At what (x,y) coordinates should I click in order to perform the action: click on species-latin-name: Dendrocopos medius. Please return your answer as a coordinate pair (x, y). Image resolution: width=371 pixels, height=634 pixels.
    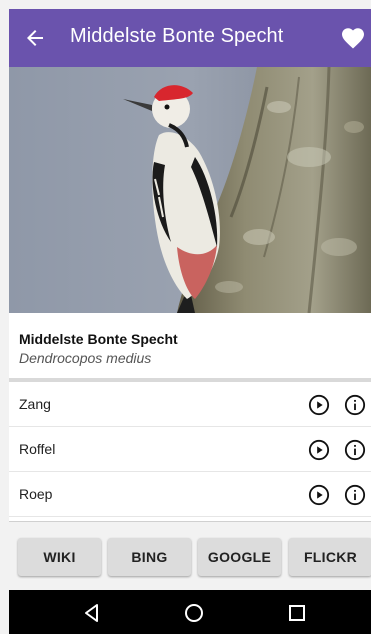
    Looking at the image, I should click on (85, 358).